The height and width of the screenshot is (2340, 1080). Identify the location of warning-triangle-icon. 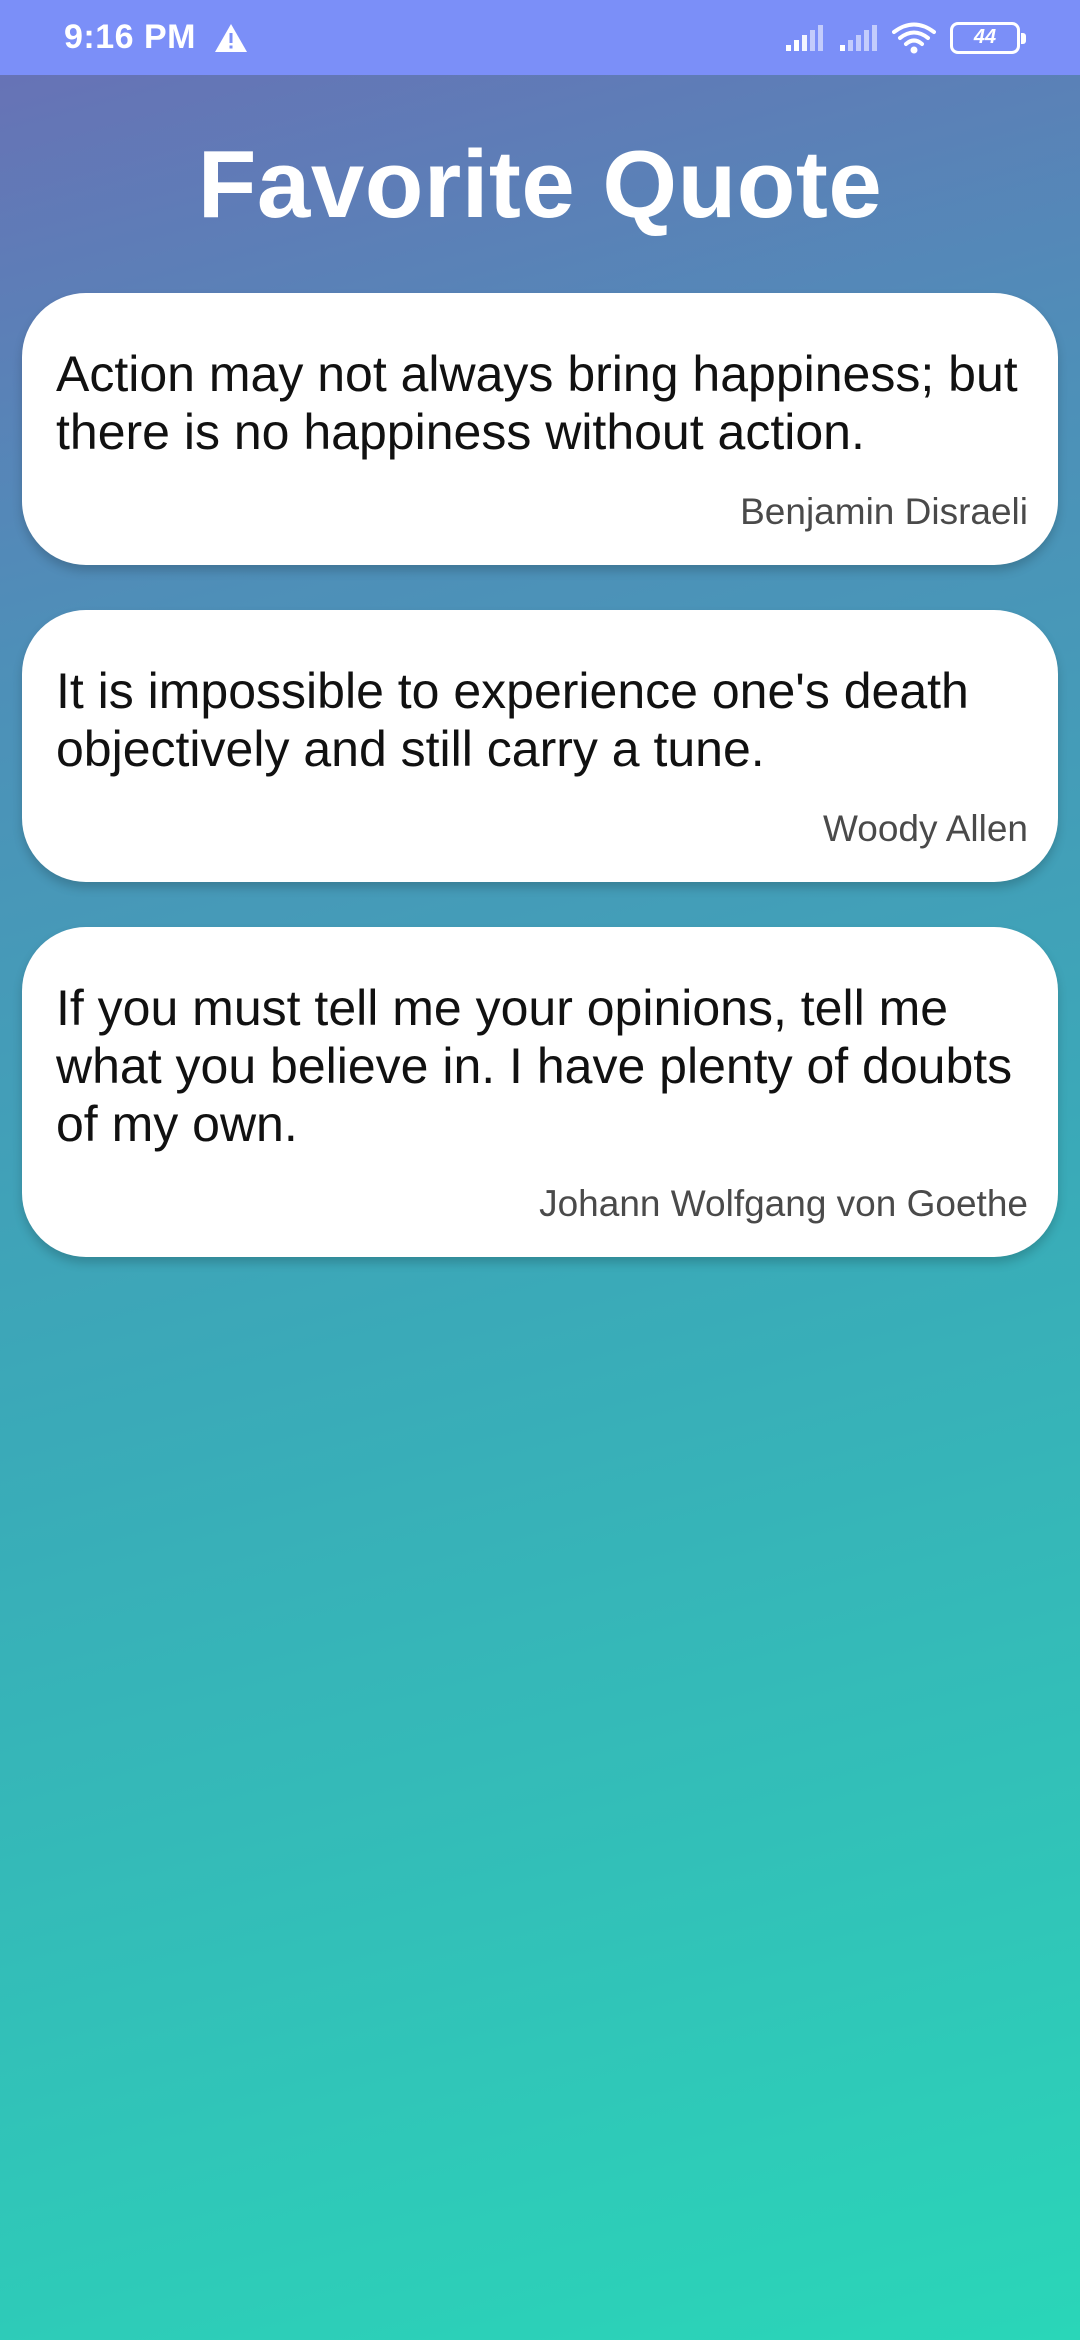
(231, 38).